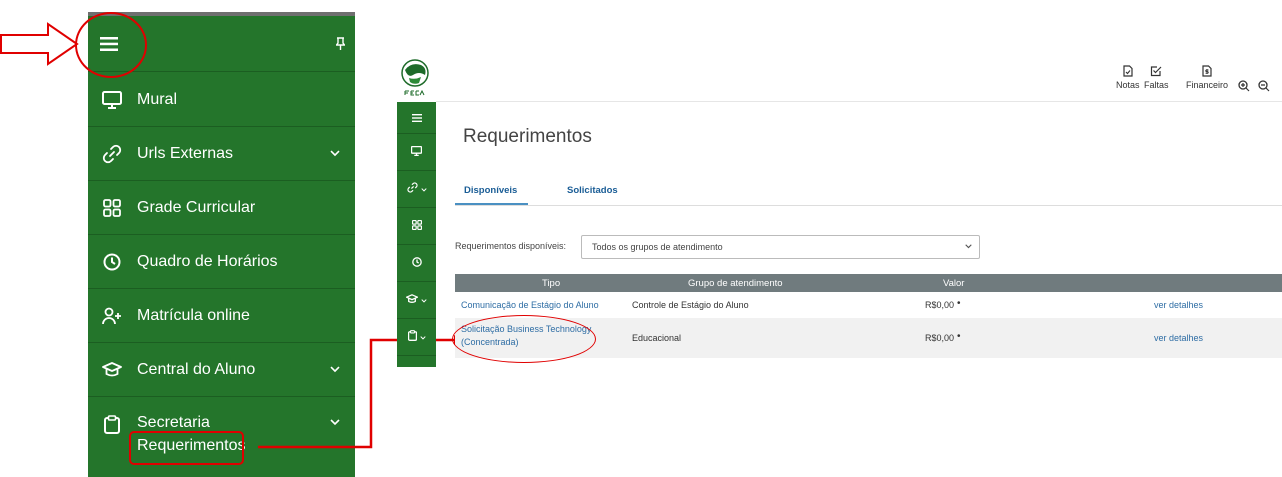  I want to click on tab-disponiveis: Disponíveis, so click(490, 190).